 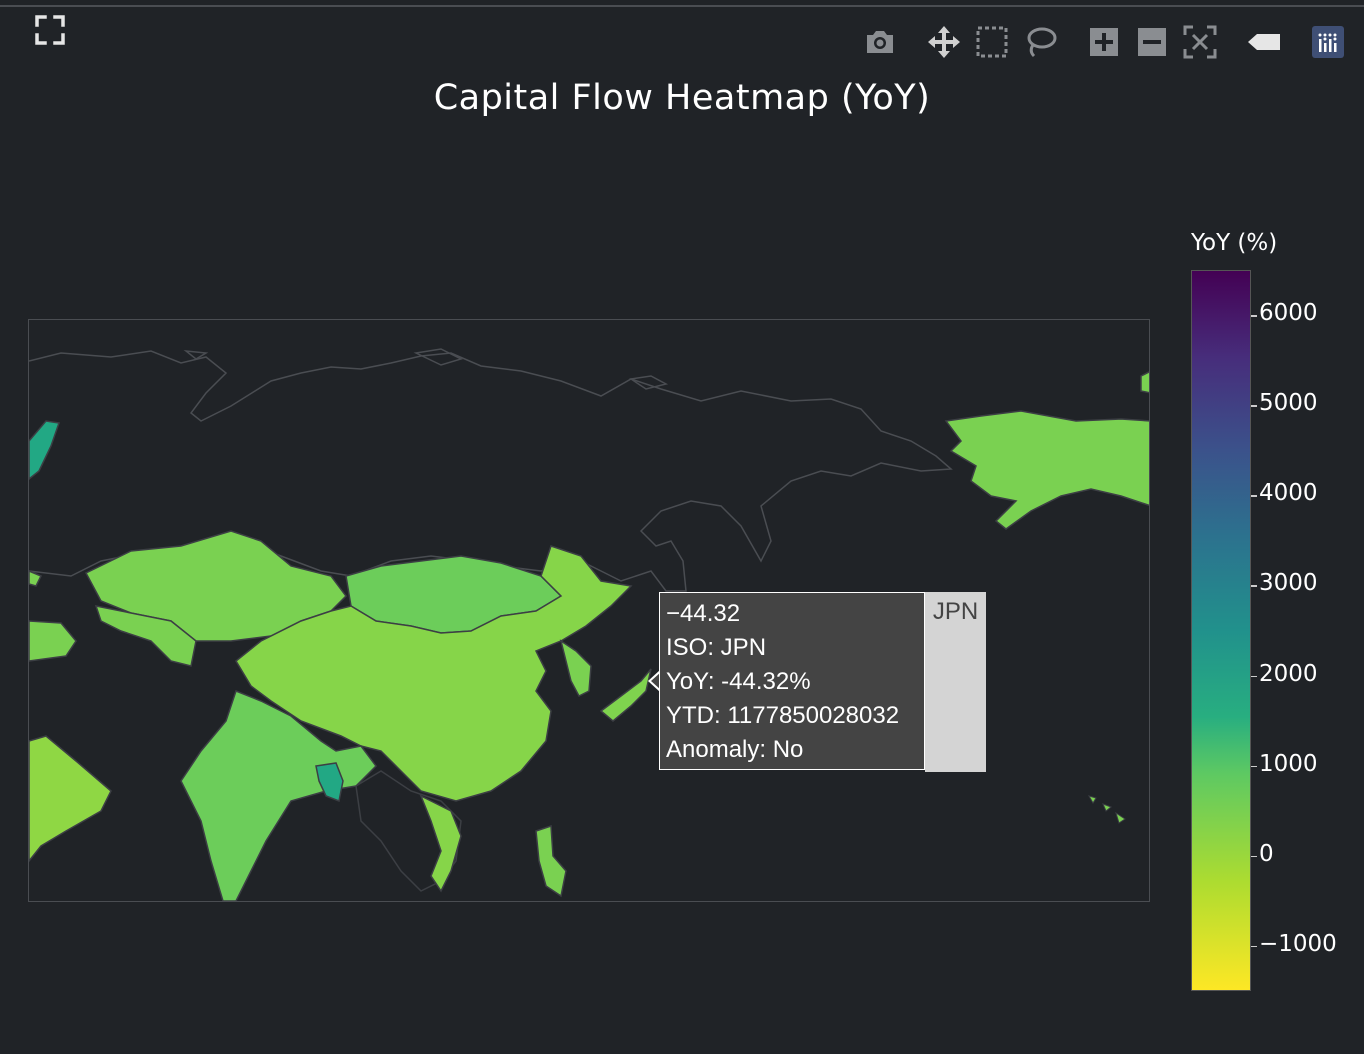 What do you see at coordinates (1288, 313) in the screenshot?
I see `colorbar-tick-label: 6000` at bounding box center [1288, 313].